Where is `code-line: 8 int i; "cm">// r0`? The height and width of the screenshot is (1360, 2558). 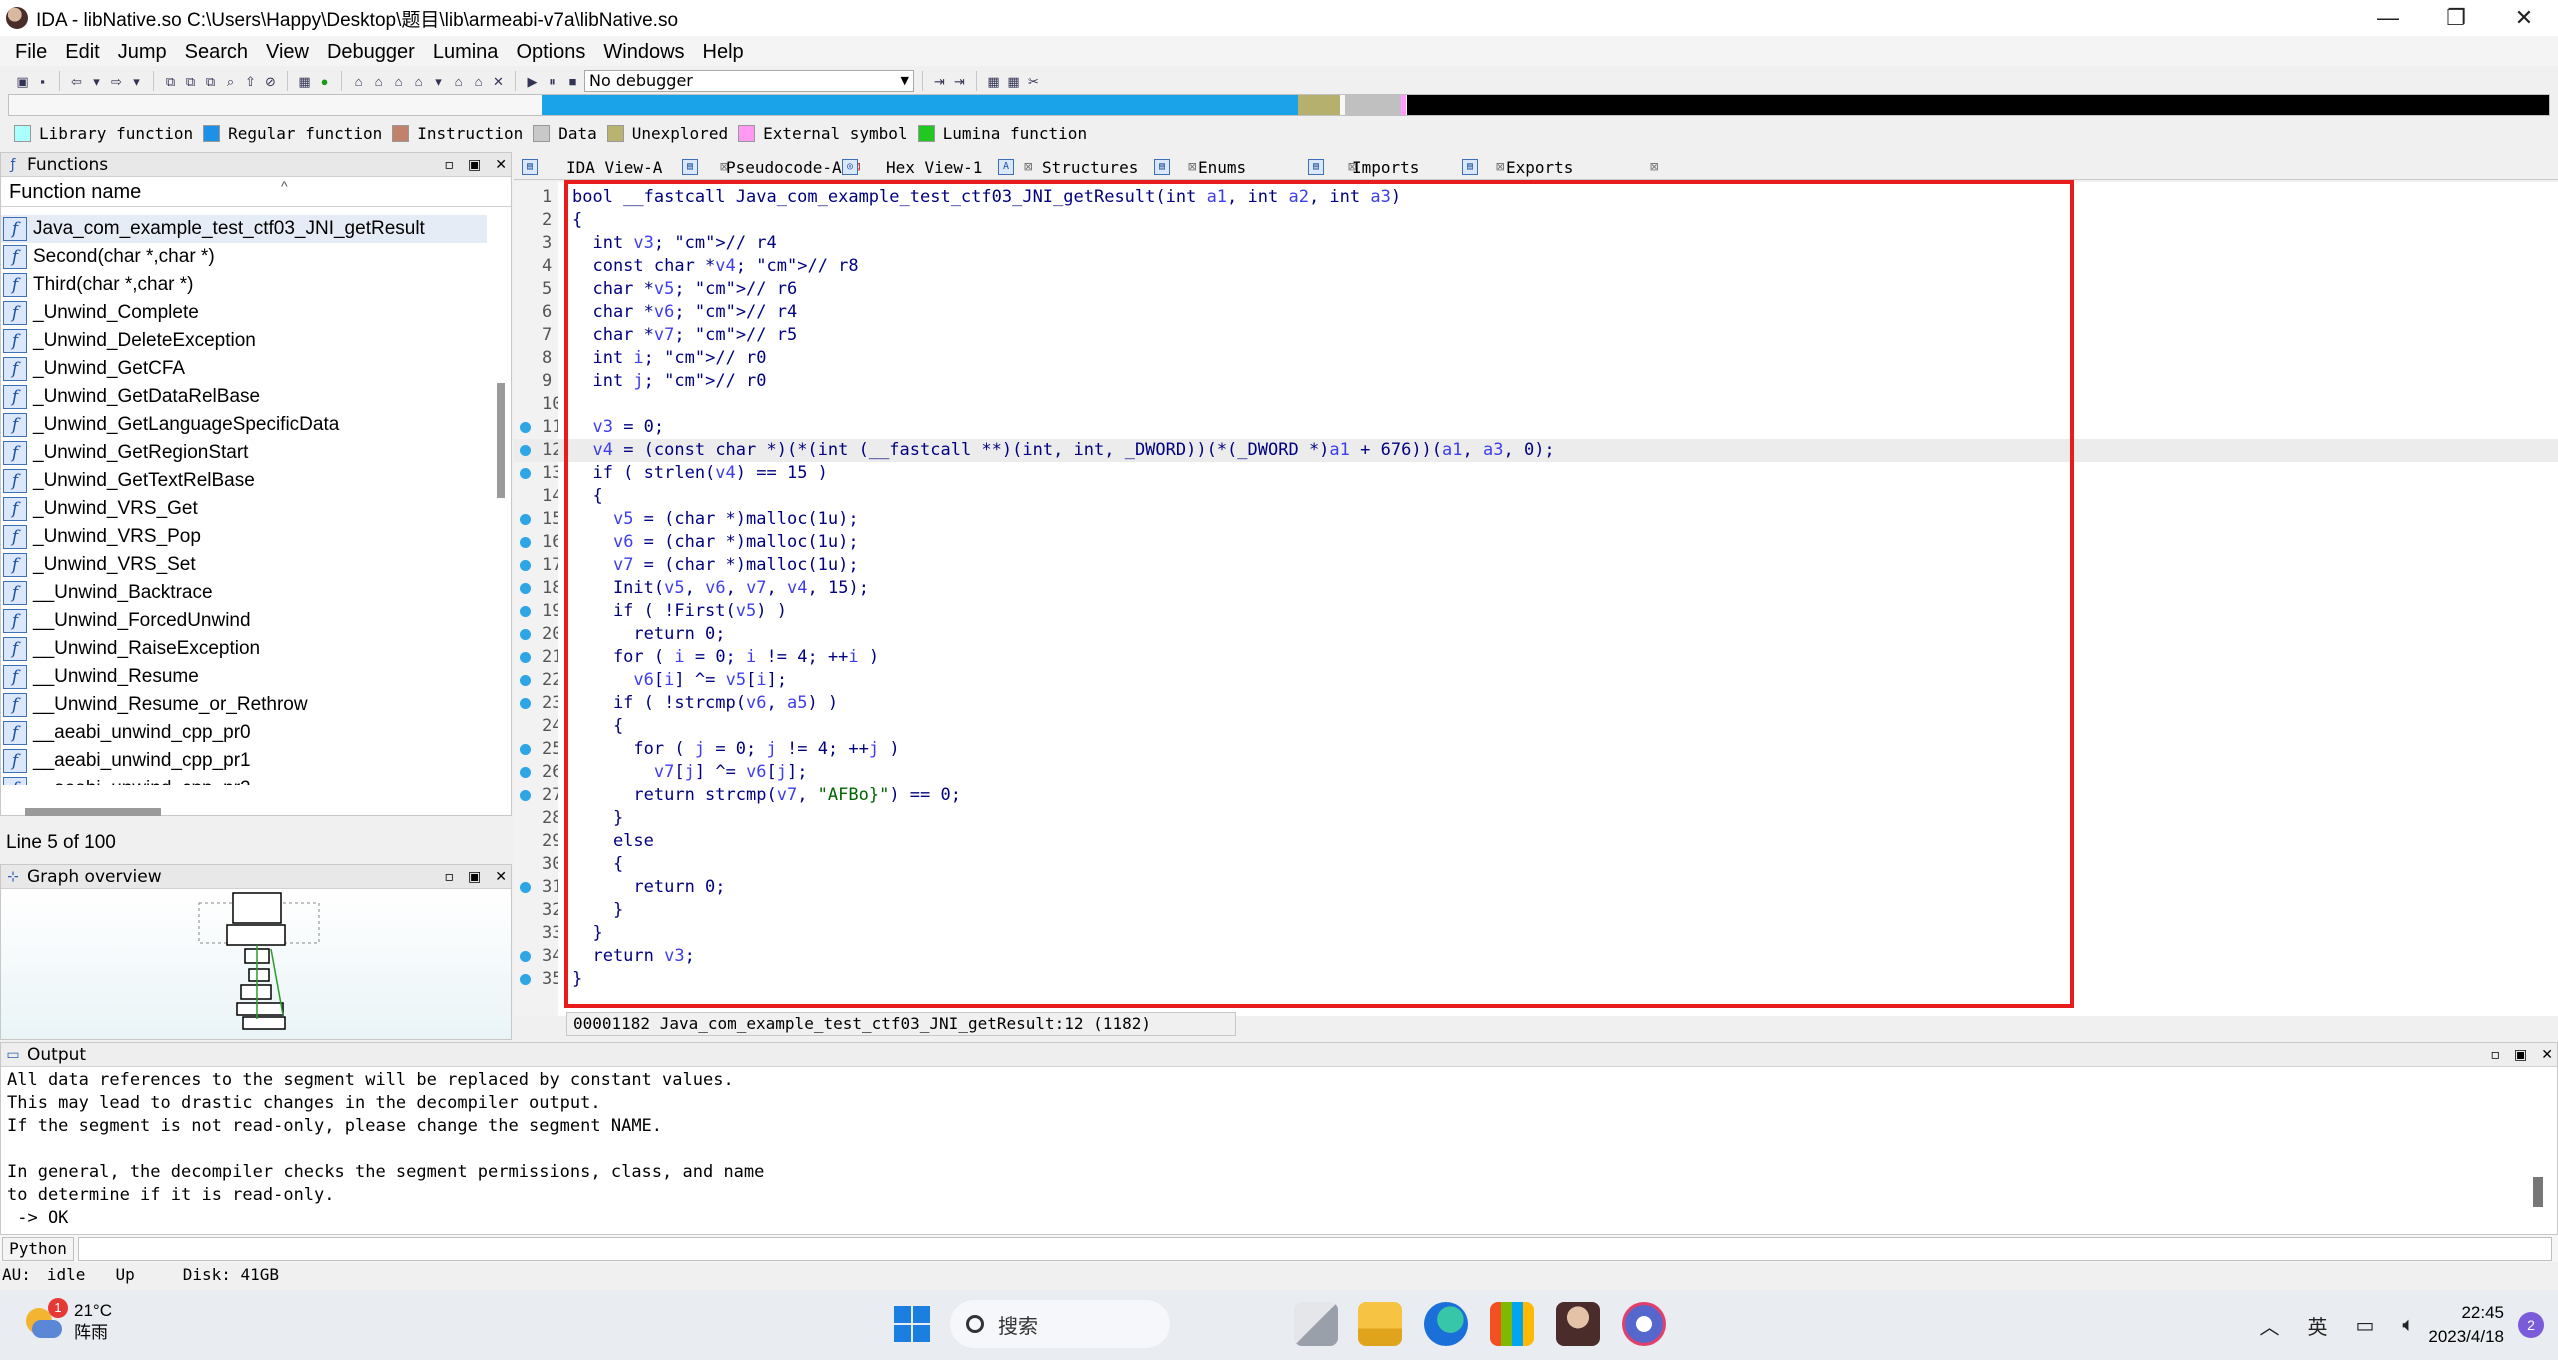
code-line: 8 int i; "cm">// r0 is located at coordinates (1536, 358).